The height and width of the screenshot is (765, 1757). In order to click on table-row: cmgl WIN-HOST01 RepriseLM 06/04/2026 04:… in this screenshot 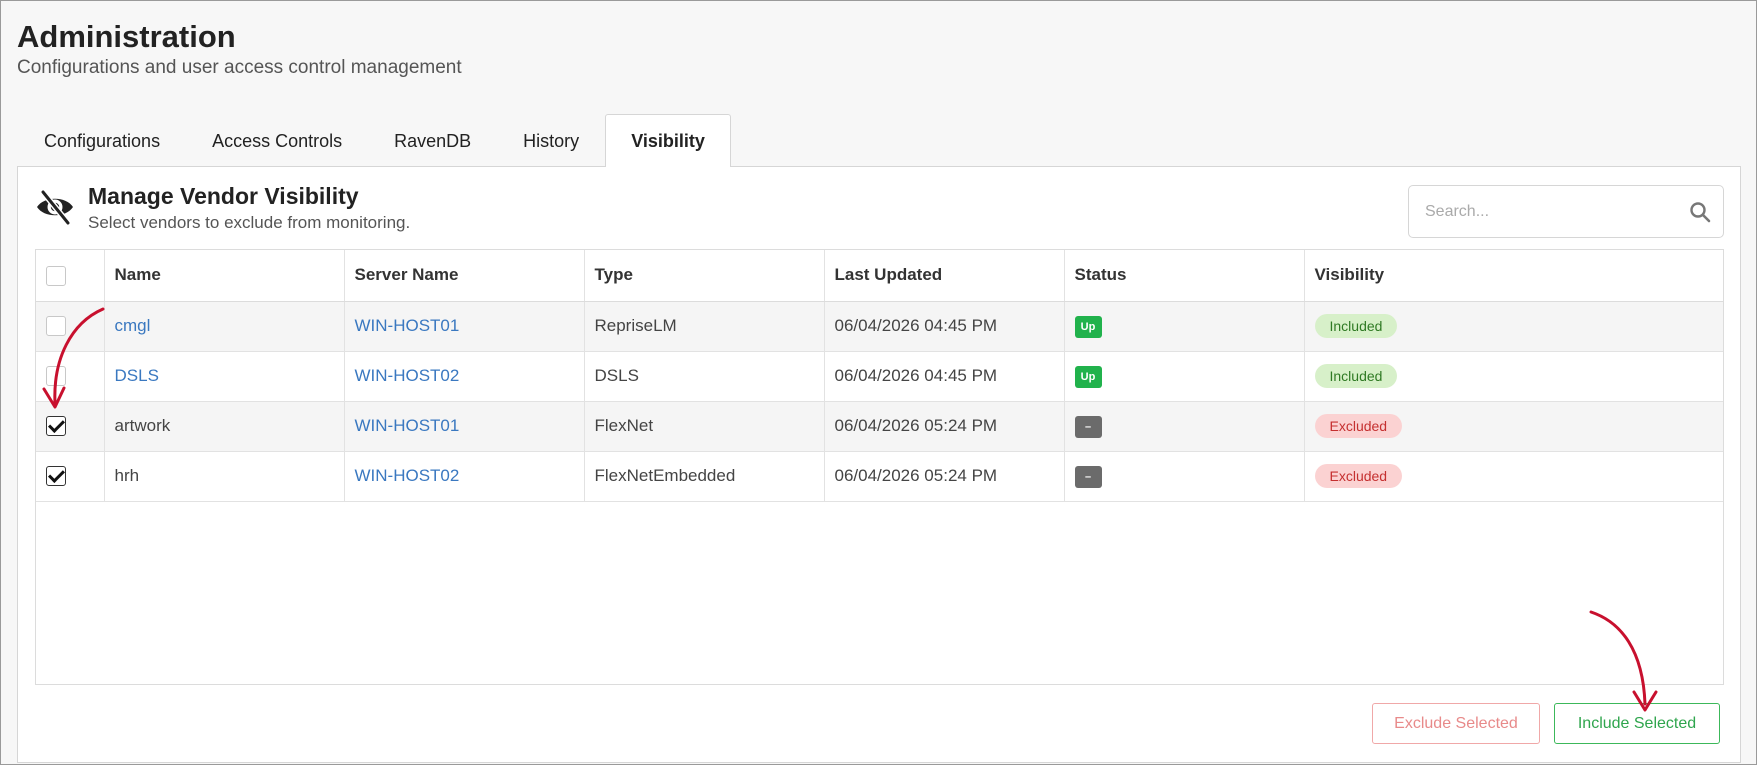, I will do `click(879, 326)`.